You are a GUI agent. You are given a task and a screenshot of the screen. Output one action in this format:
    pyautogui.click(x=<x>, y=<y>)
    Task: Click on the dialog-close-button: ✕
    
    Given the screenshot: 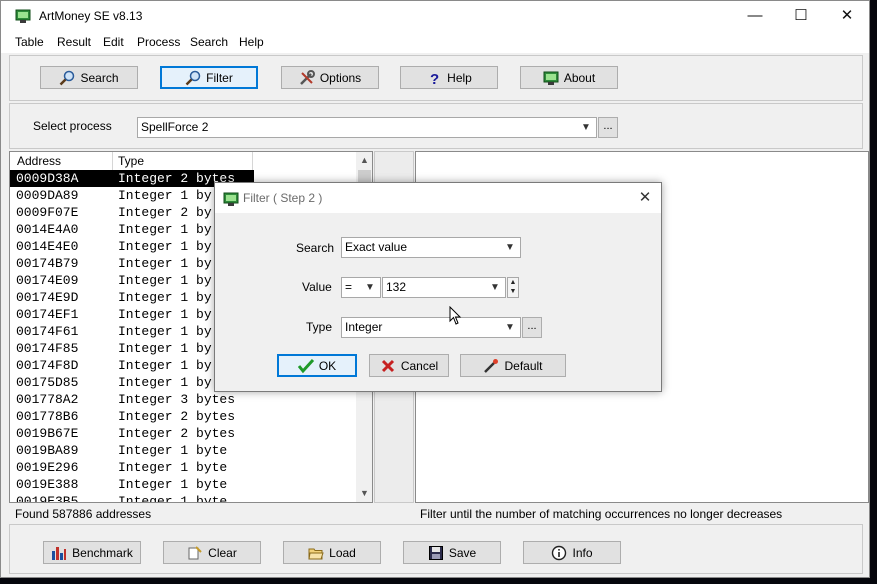 What is the action you would take?
    pyautogui.click(x=645, y=198)
    